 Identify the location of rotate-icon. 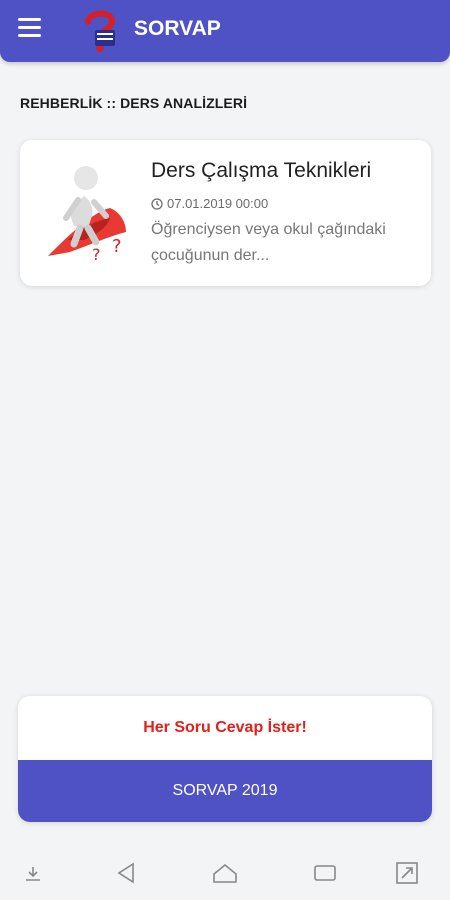
(407, 873).